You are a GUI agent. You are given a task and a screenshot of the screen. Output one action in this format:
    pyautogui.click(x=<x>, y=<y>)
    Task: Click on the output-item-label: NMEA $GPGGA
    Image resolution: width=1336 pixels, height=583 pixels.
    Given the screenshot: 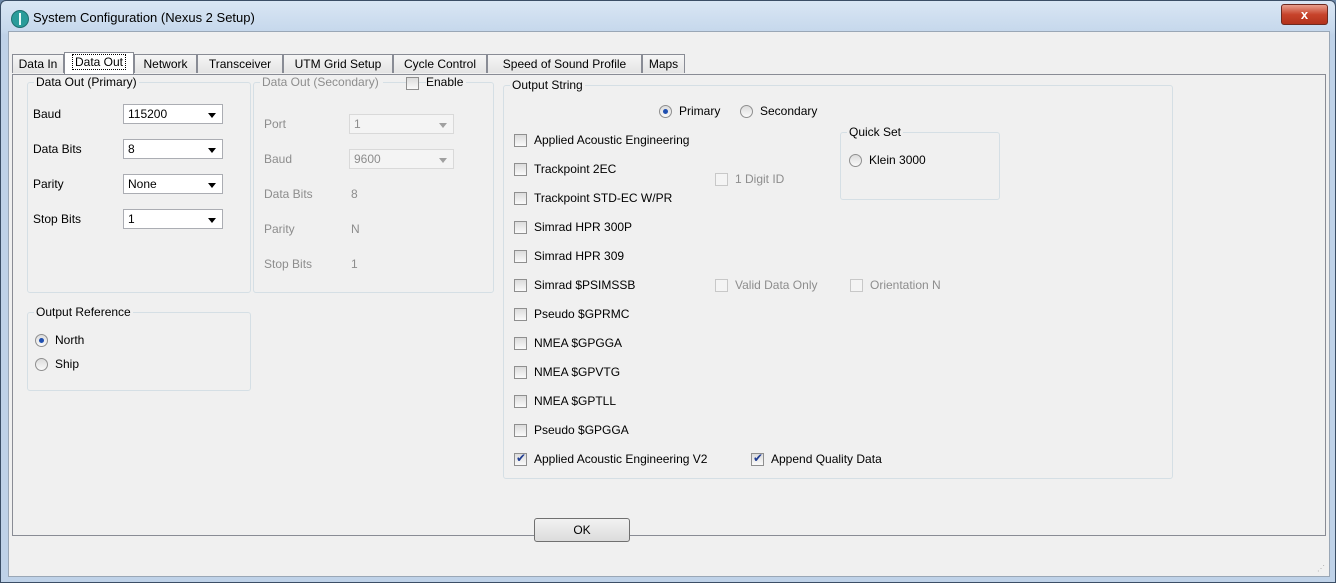 What is the action you would take?
    pyautogui.click(x=578, y=343)
    